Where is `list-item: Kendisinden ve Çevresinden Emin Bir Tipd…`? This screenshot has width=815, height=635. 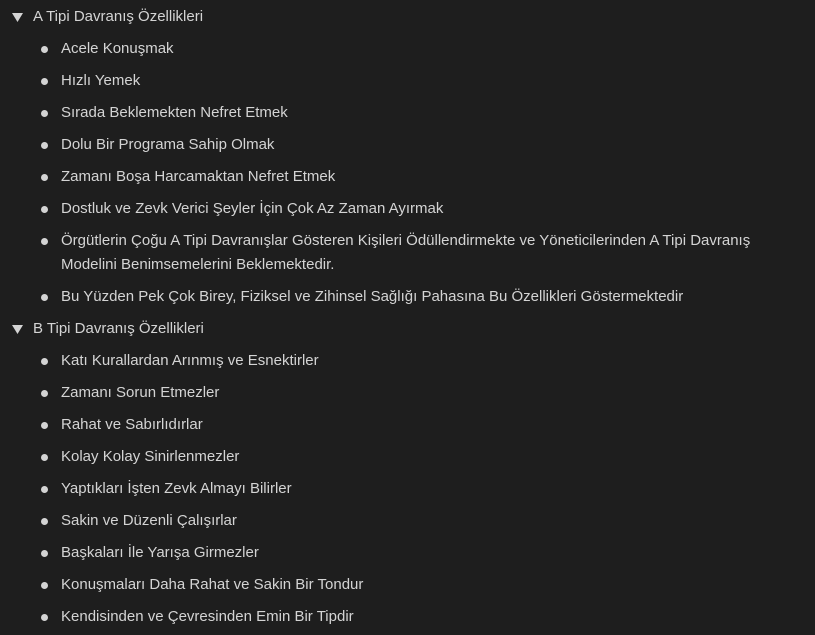
list-item: Kendisinden ve Çevresinden Emin Bir Tipd… is located at coordinates (407, 617).